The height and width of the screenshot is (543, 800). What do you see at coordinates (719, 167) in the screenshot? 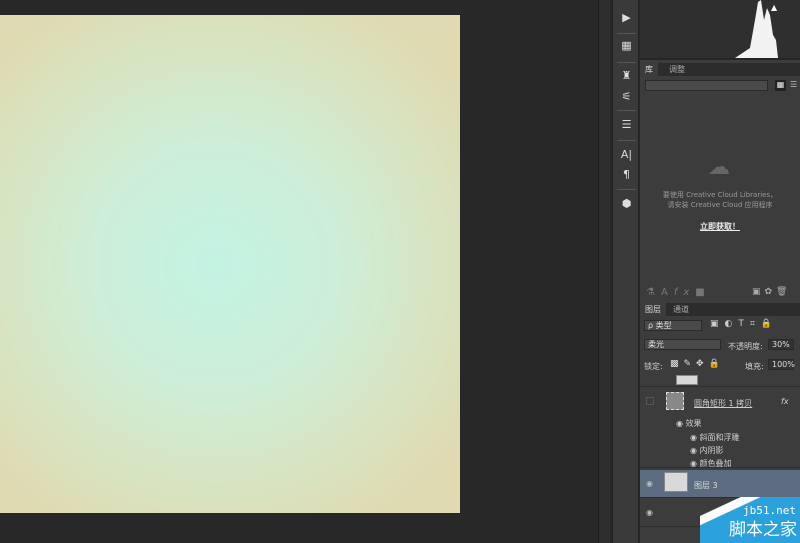
I see `creative-cloud-icon: ☁` at bounding box center [719, 167].